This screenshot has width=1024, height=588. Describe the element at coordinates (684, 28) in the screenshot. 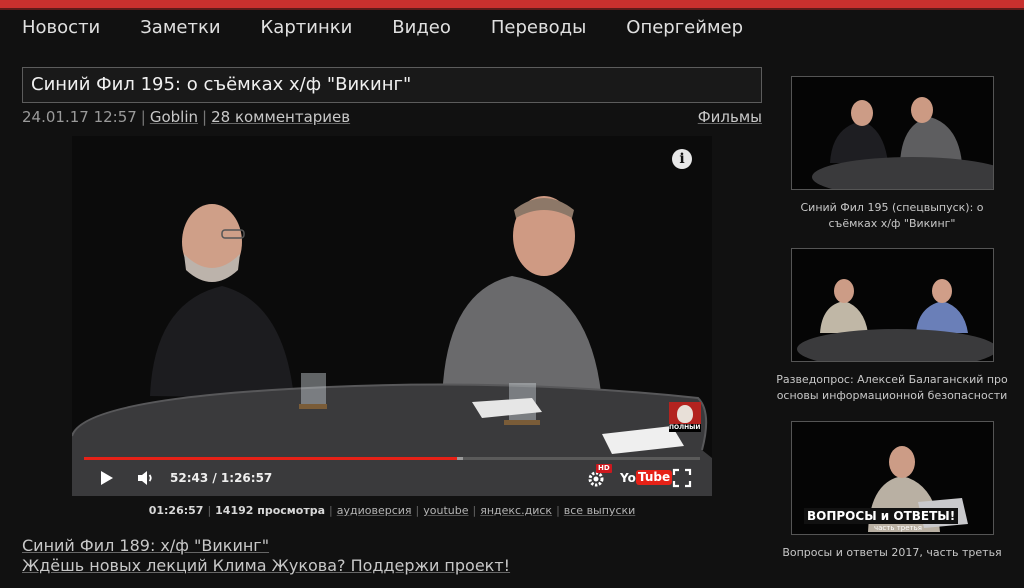

I see `nav-item-opergamer: Опергеймер` at that location.